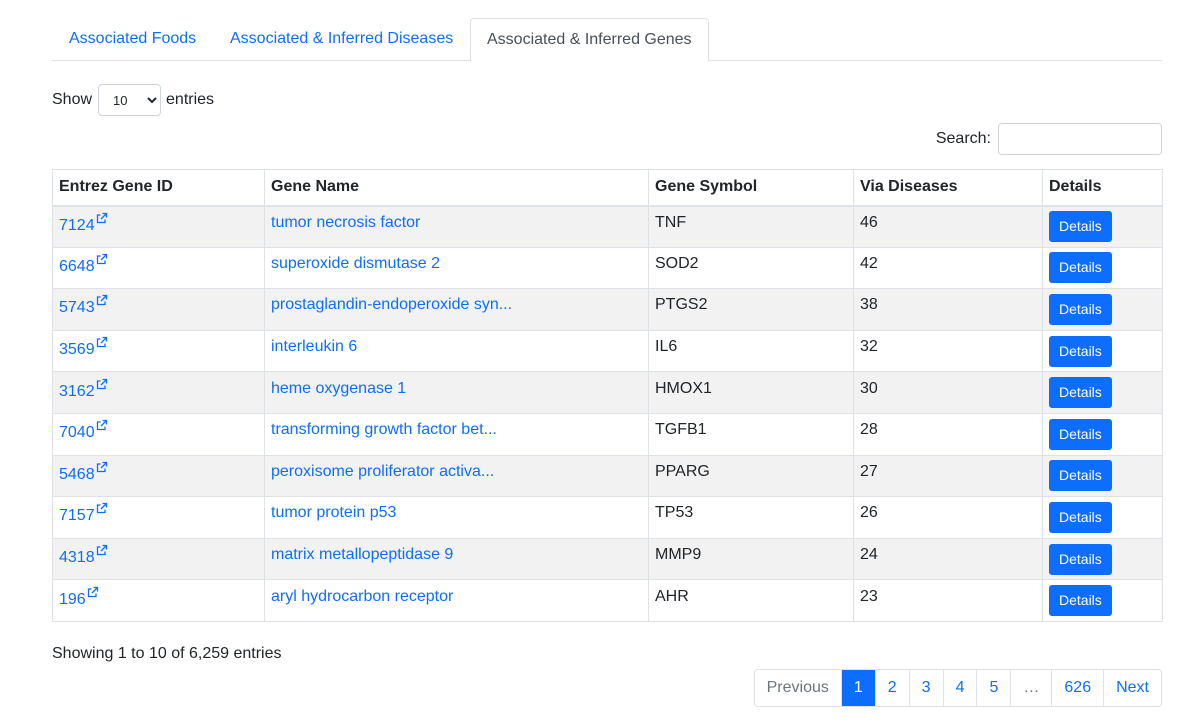 The width and height of the screenshot is (1204, 724). Describe the element at coordinates (341, 39) in the screenshot. I see `tab-associated-inferred-diseases: Associated & Inferred Diseases` at that location.